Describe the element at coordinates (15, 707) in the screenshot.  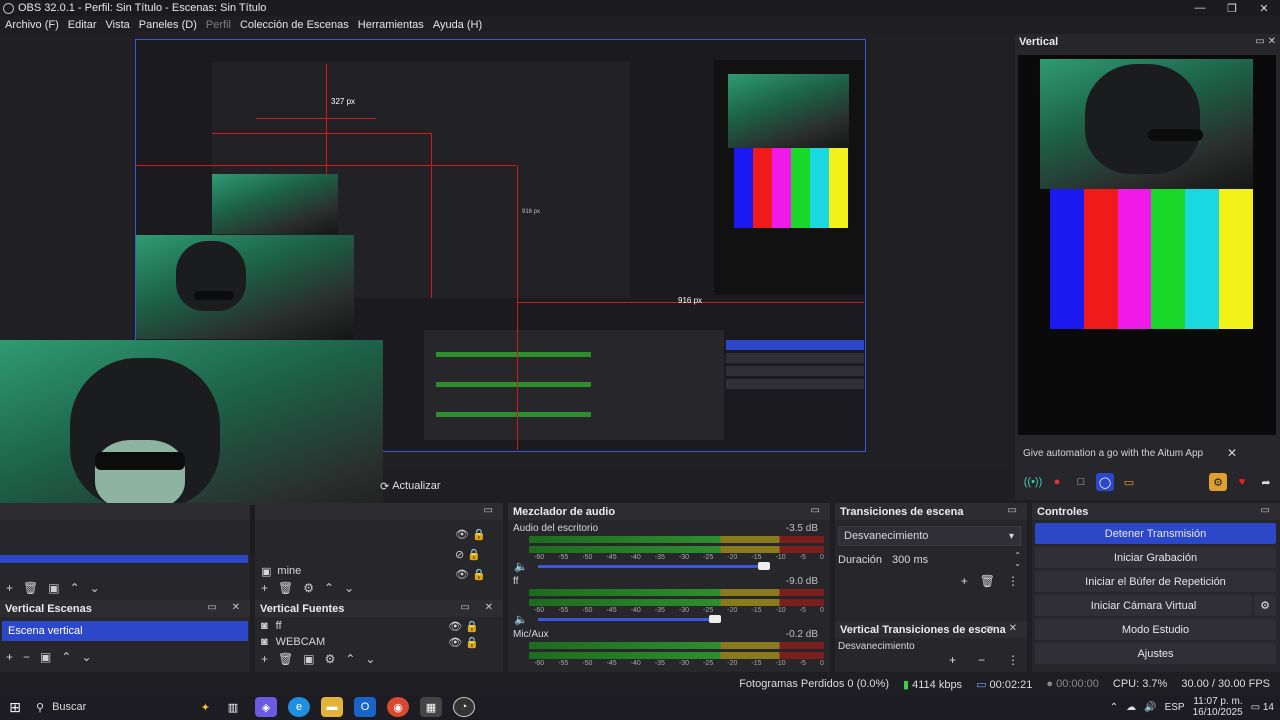
I see `windows-start-icon: ⊞` at that location.